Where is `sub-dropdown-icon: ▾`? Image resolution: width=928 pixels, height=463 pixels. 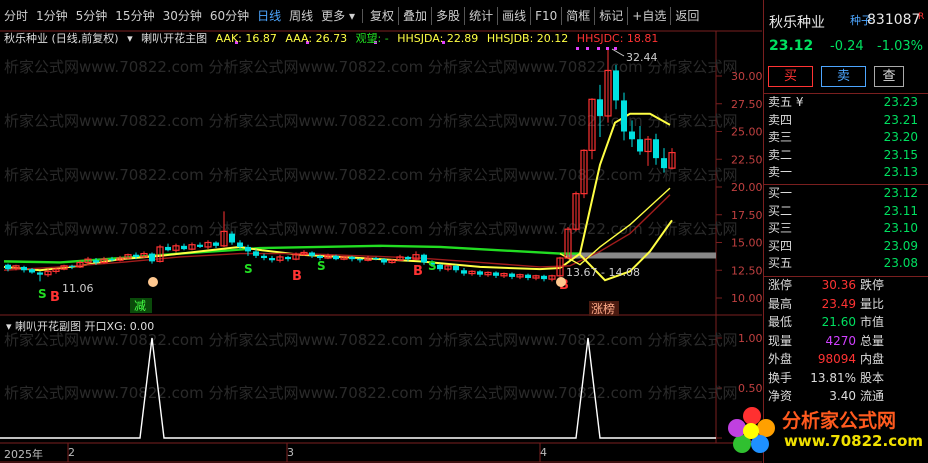
sub-dropdown-icon: ▾ is located at coordinates (9, 326).